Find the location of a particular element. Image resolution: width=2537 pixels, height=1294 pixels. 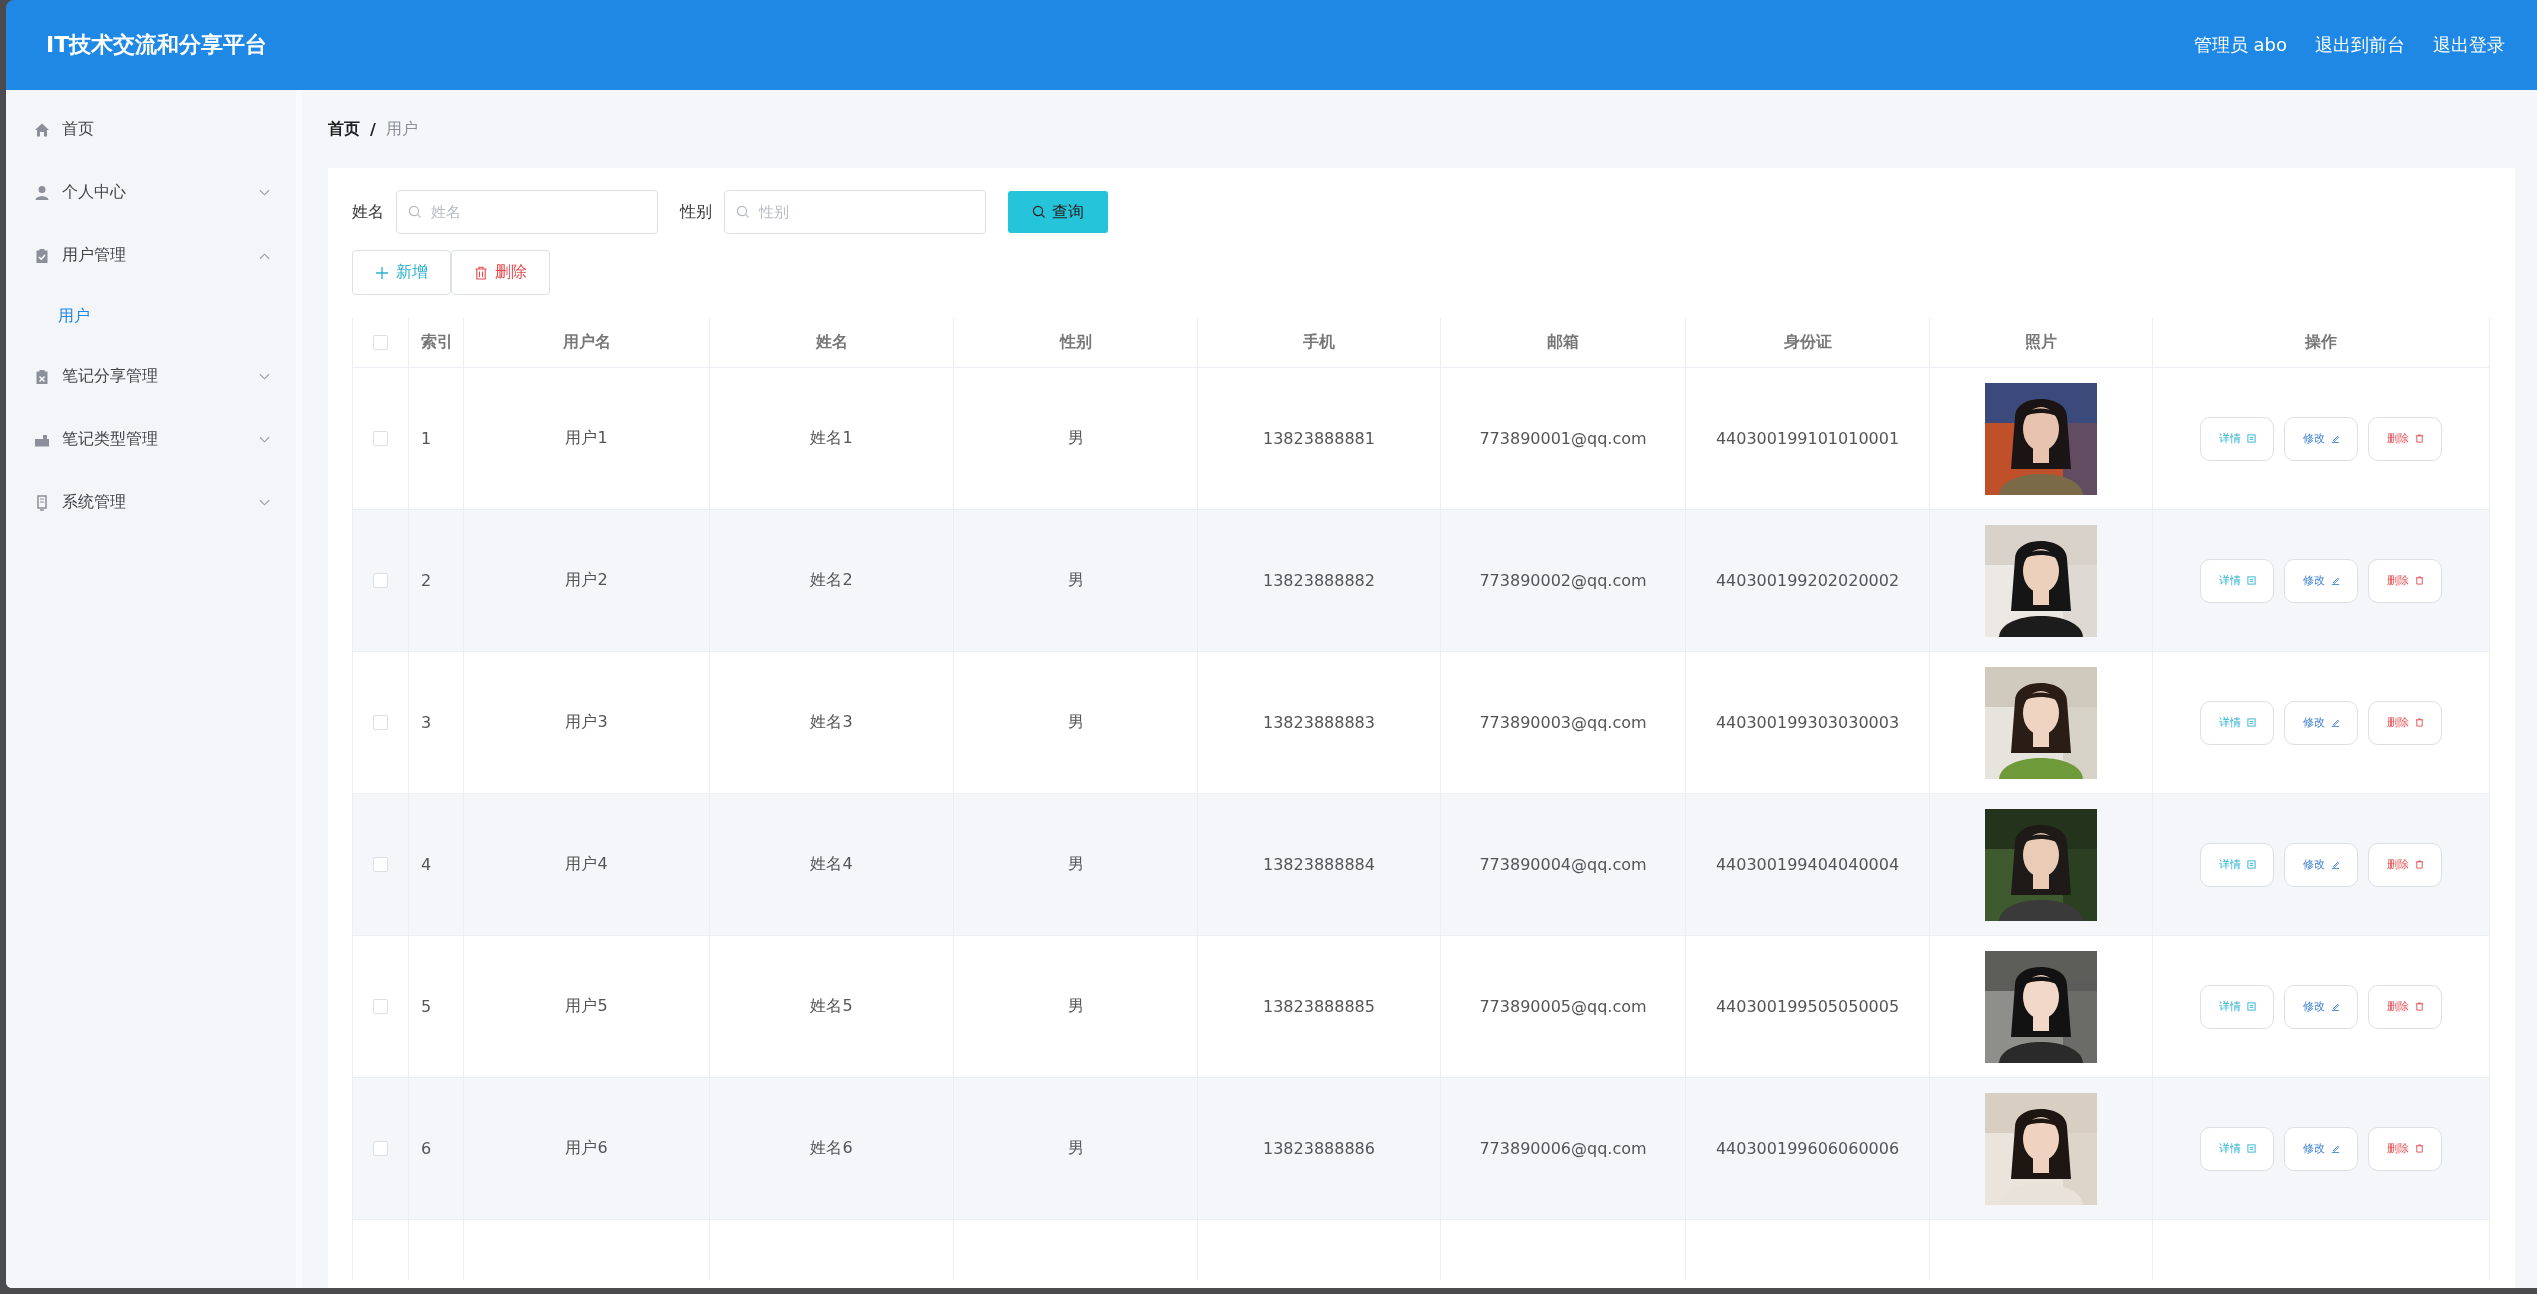

table-cell: 用户6 is located at coordinates (586, 1148).